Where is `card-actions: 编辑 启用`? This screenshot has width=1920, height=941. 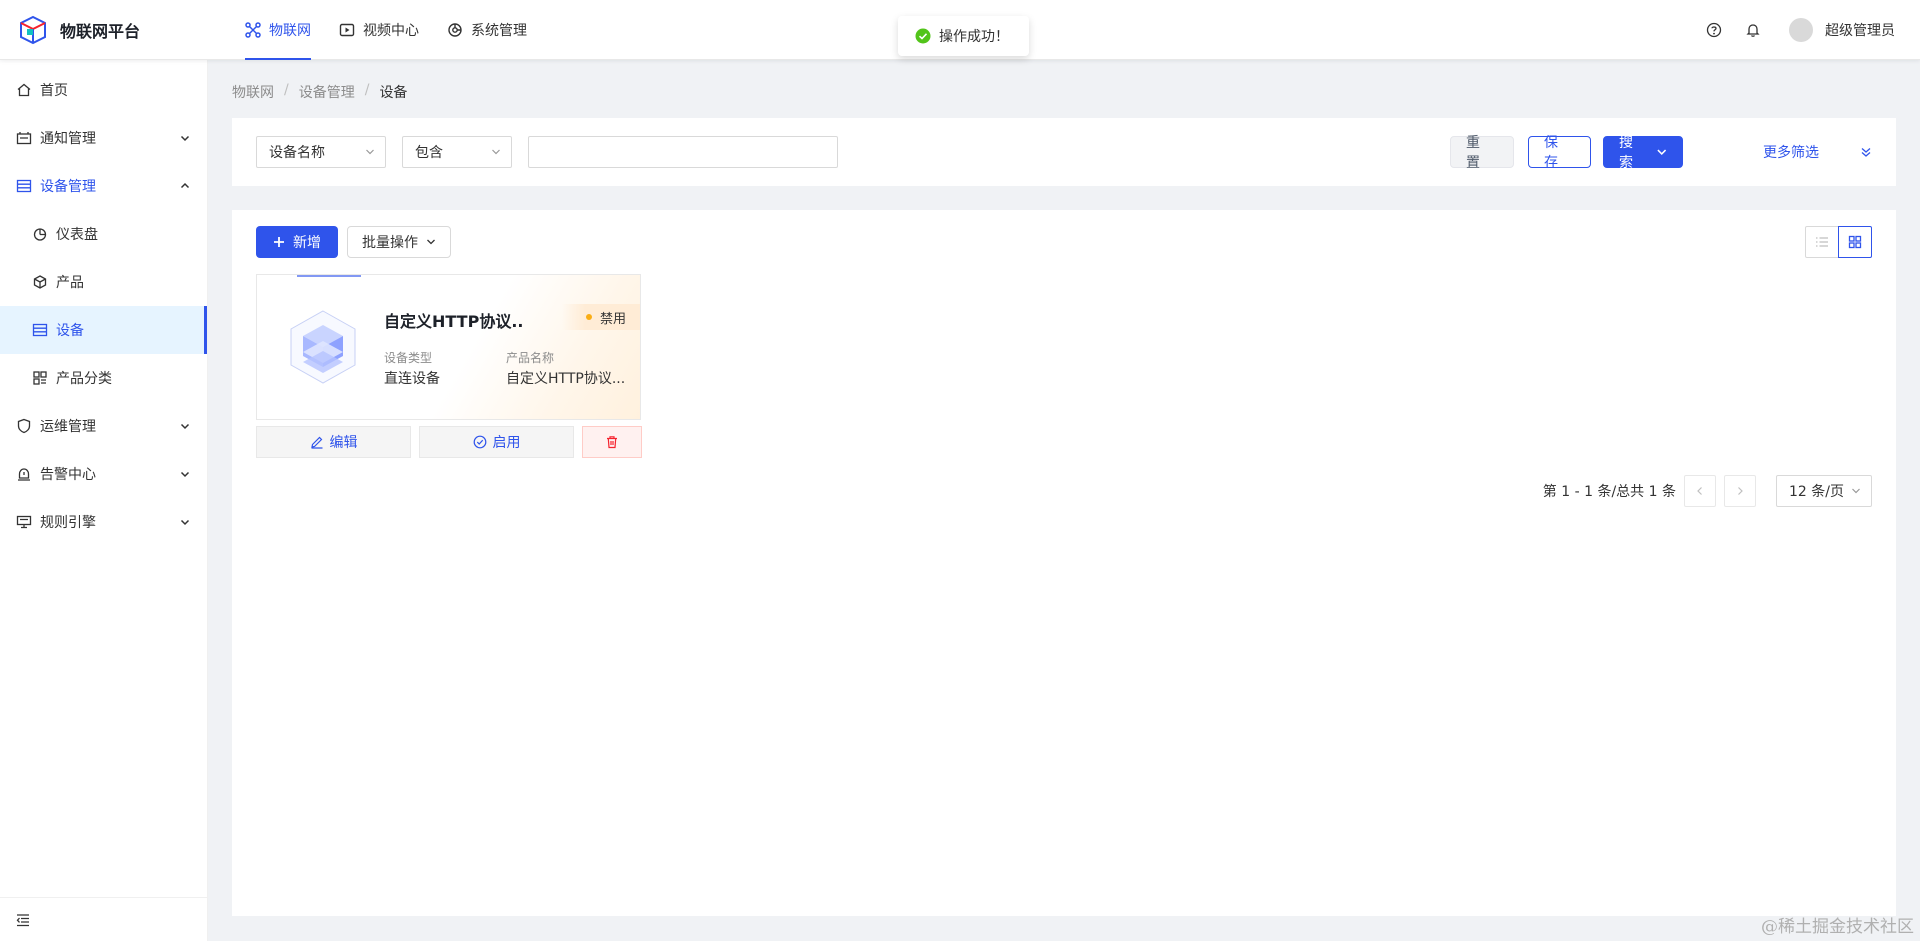 card-actions: 编辑 启用 is located at coordinates (449, 442).